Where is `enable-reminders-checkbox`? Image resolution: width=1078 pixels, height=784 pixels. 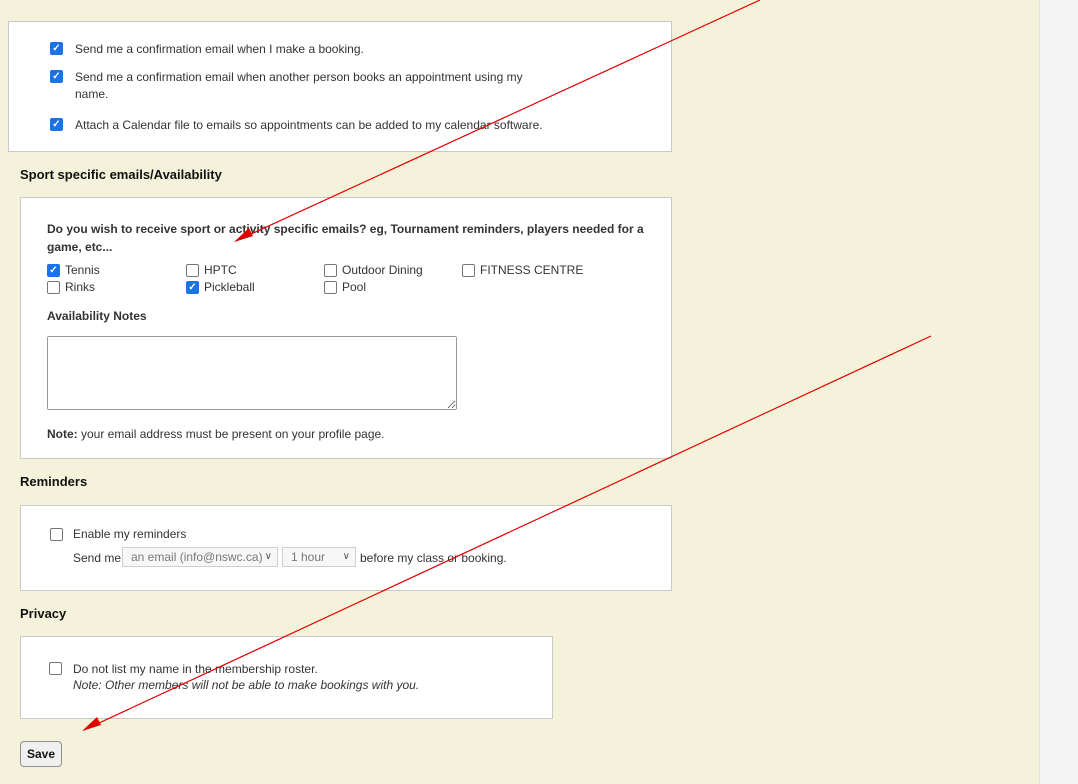
enable-reminders-checkbox is located at coordinates (56, 534).